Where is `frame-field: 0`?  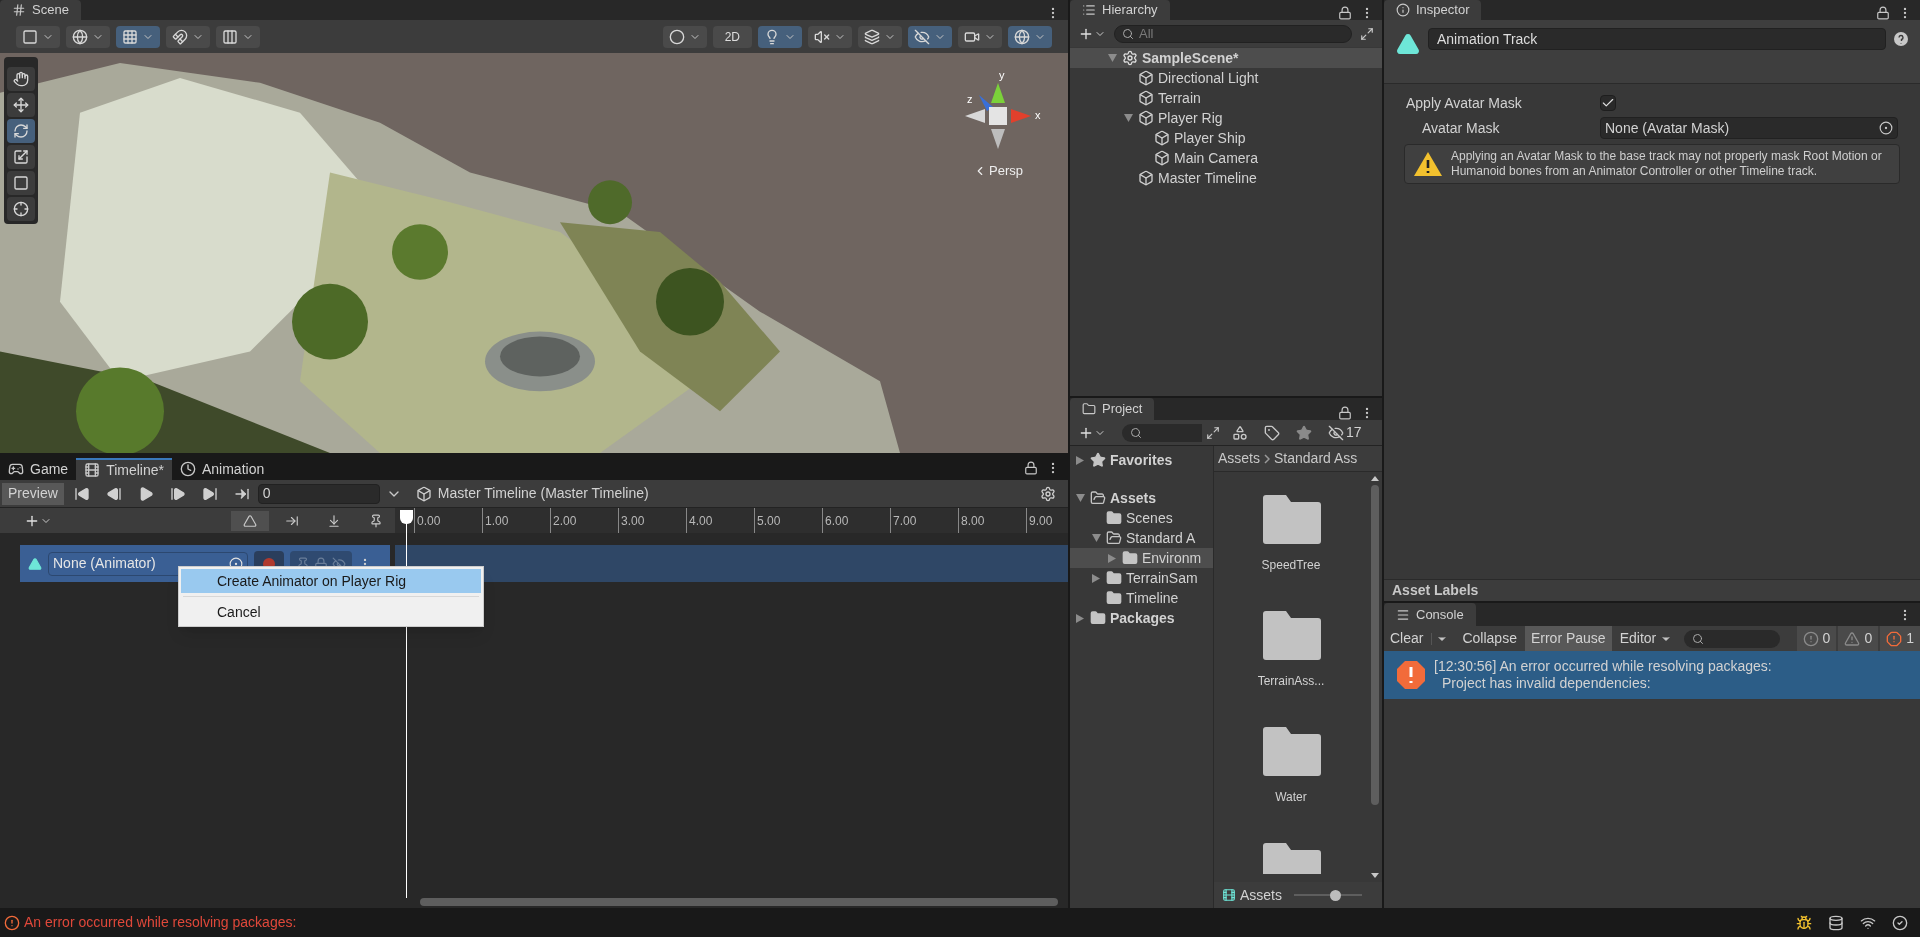
frame-field: 0 is located at coordinates (318, 493).